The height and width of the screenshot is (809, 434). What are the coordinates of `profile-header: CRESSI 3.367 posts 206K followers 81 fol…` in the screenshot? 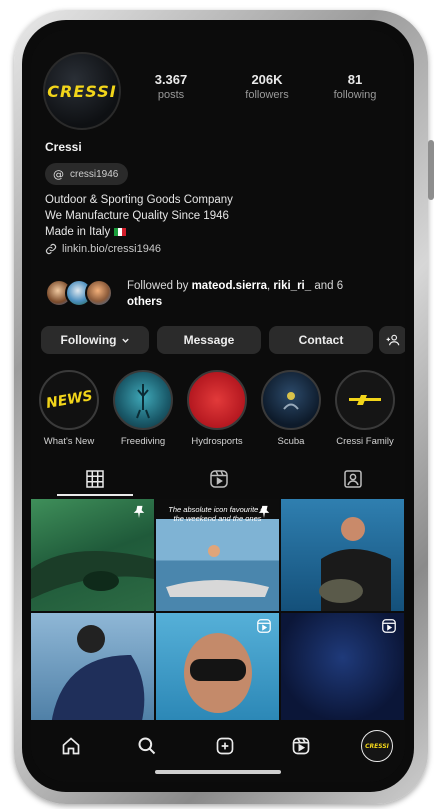 It's located at (218, 95).